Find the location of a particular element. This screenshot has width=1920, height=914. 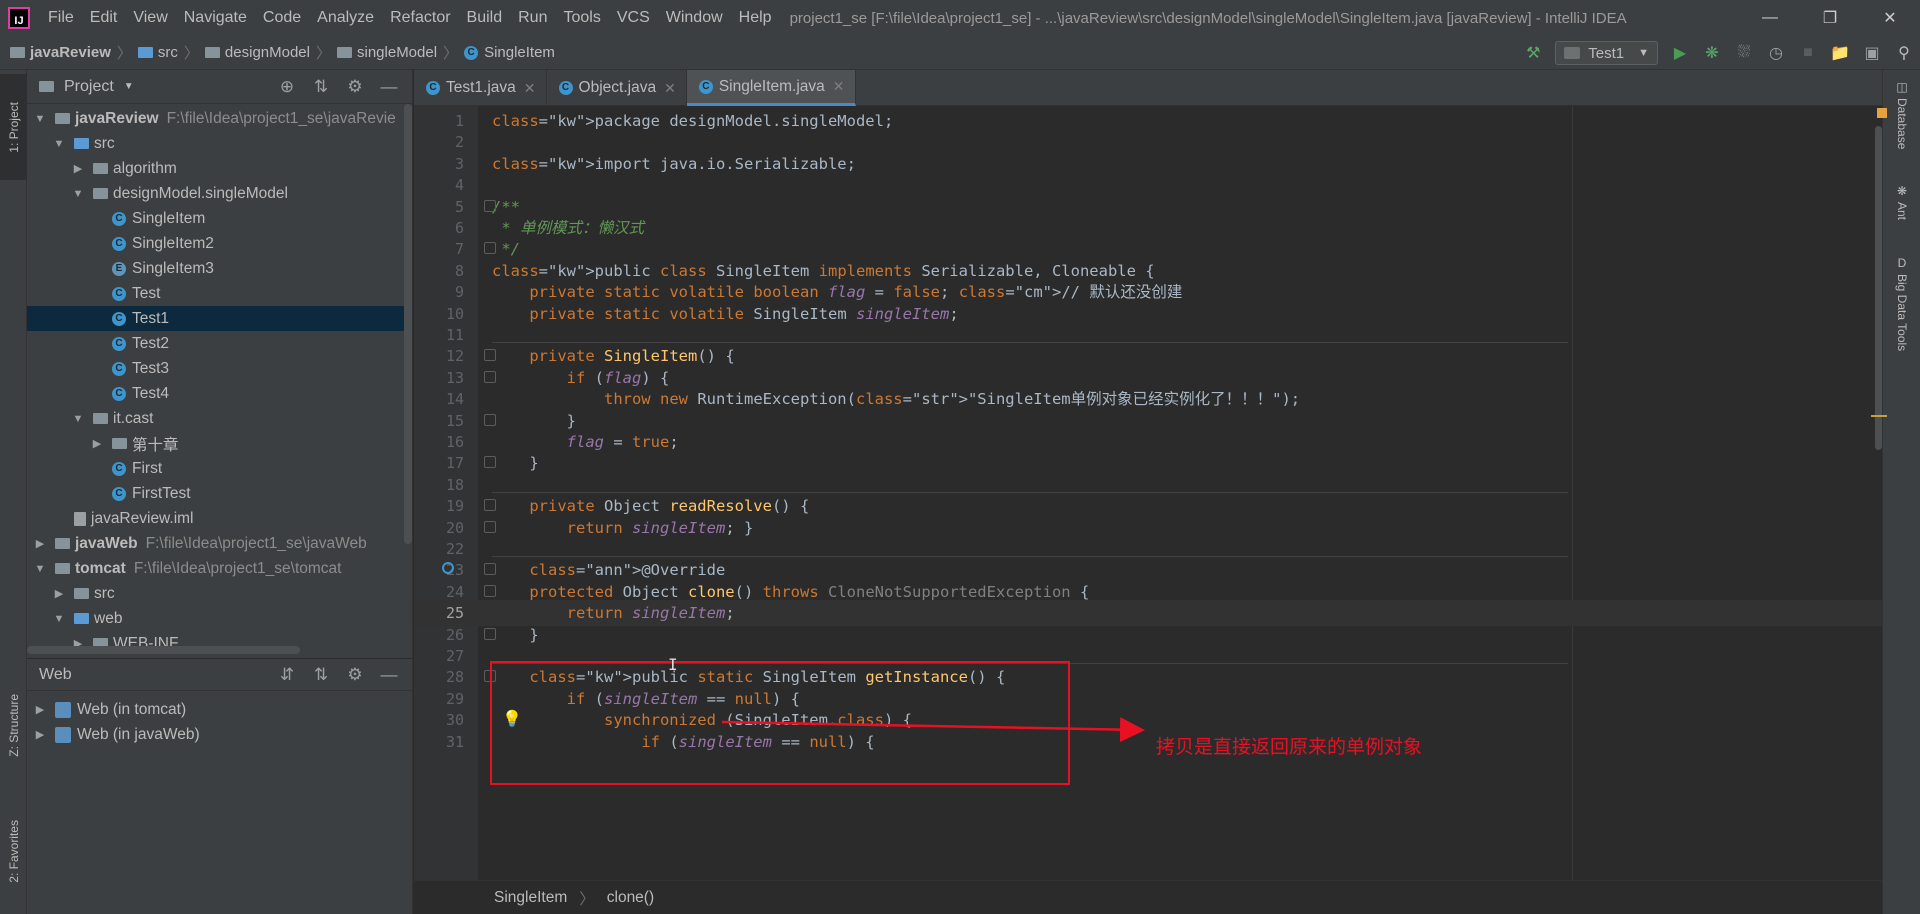

editor-tab: C Test1.java ✕ is located at coordinates (480, 88).